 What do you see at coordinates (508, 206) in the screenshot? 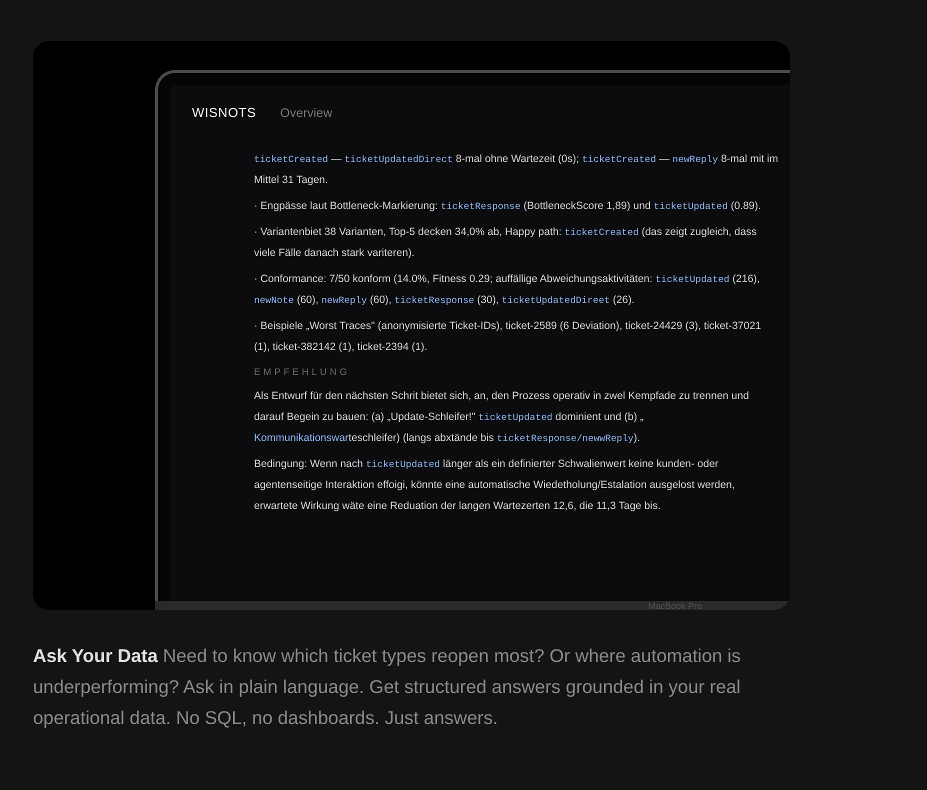
I see `answer-paragraph: · Engpässe laut Bottleneck-Markierung: ticketResponse (BottleneckScore 1,89) und ticketUpdated (0.89).` at bounding box center [508, 206].